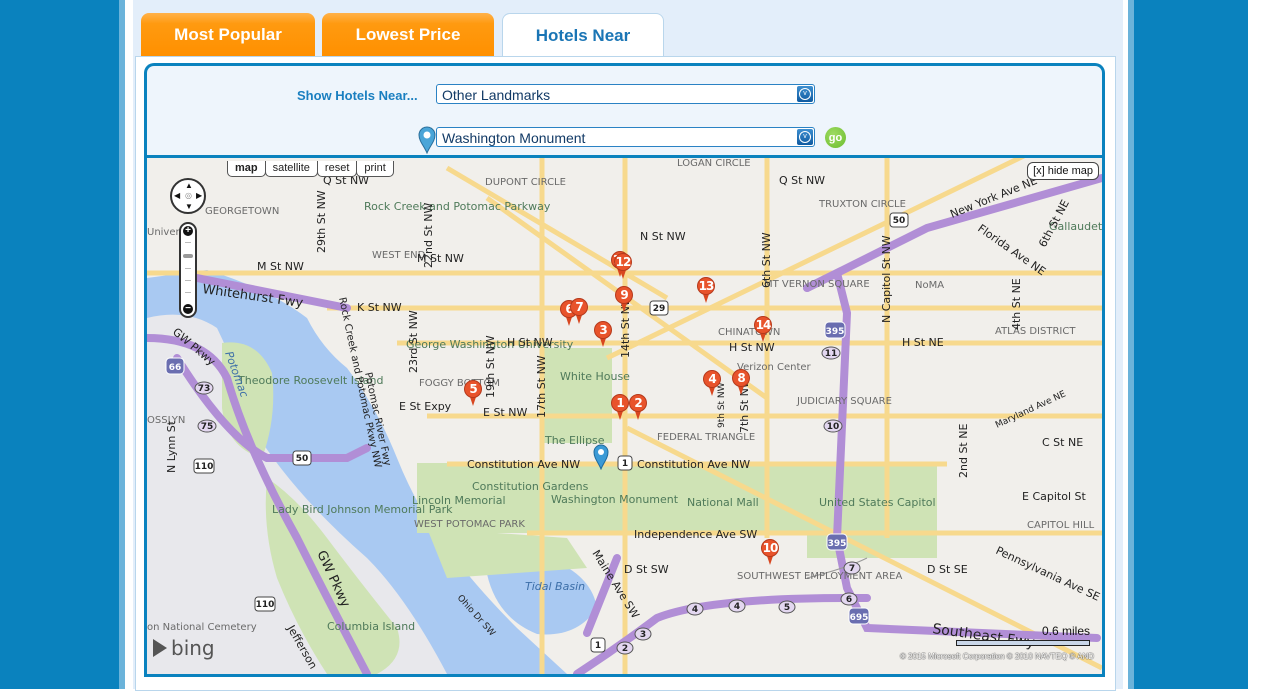 The width and height of the screenshot is (1266, 691). Describe the element at coordinates (177, 196) in the screenshot. I see `pan-left-icon: ◀` at that location.